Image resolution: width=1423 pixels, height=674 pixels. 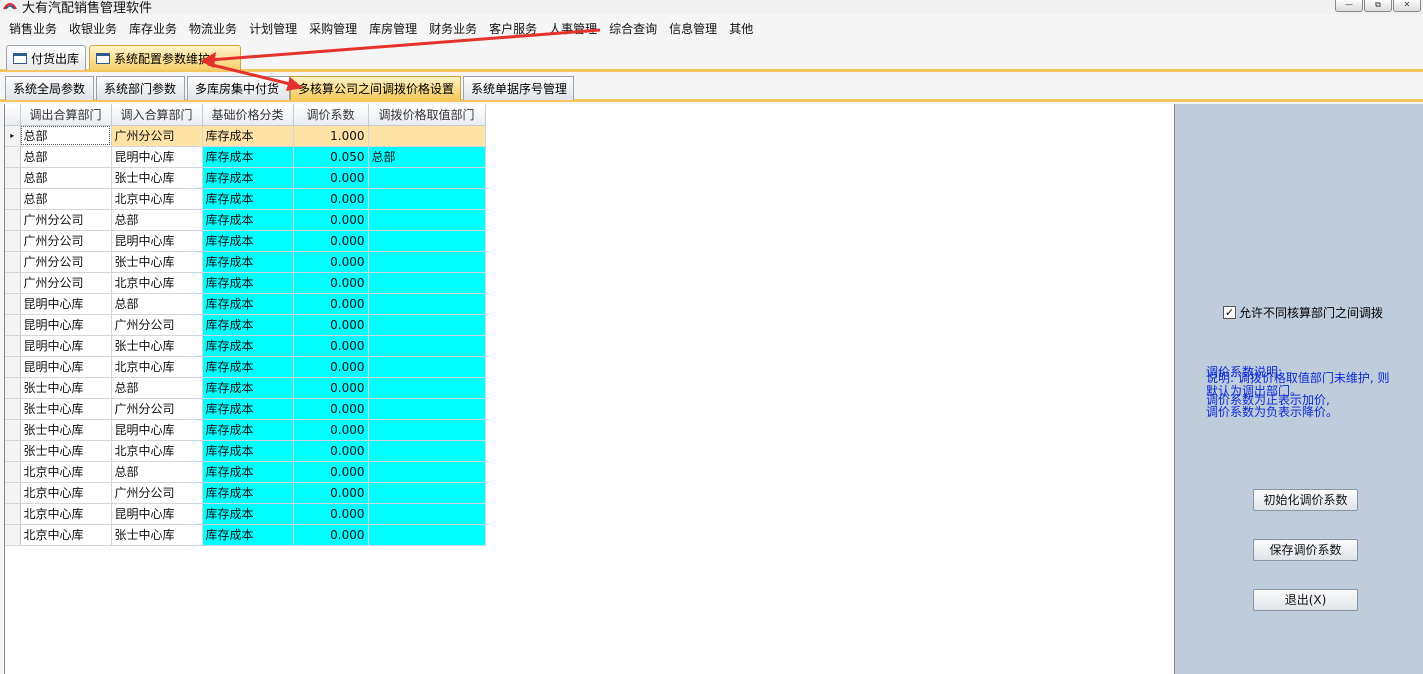 I want to click on column-header-price-category: 基础价格分类, so click(x=248, y=115).